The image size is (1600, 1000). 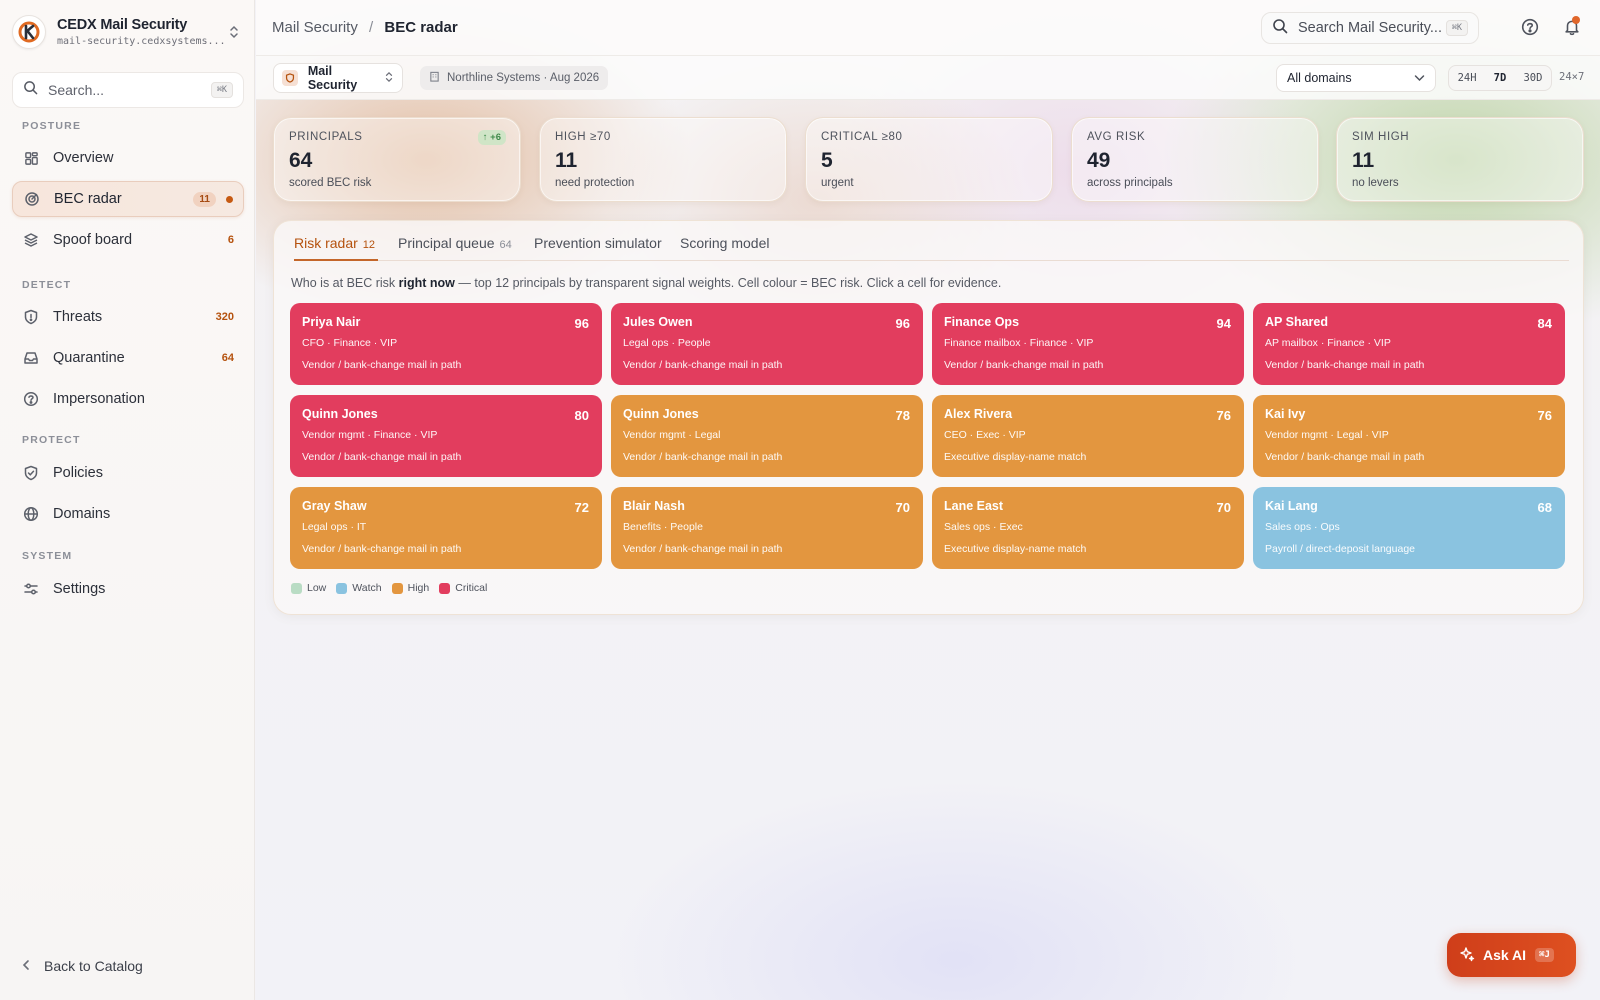 I want to click on status-dot, so click(x=229, y=199).